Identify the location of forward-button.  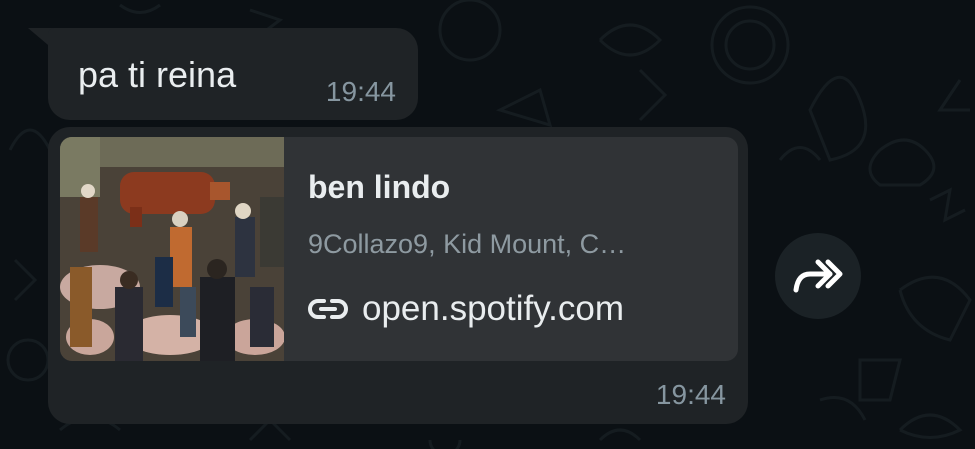
(818, 276).